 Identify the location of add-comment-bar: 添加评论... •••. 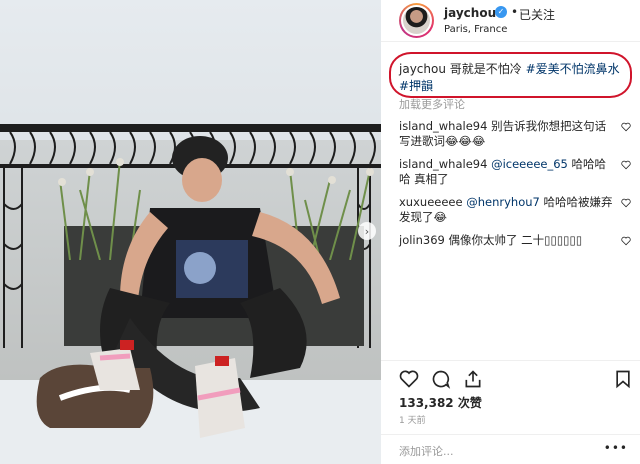
(510, 449).